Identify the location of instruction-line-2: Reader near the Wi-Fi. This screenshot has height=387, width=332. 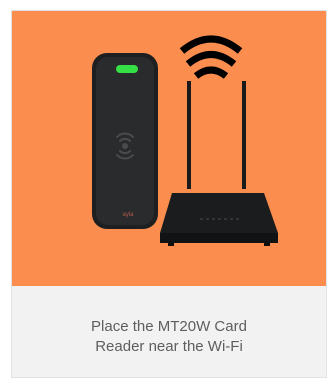
(169, 346).